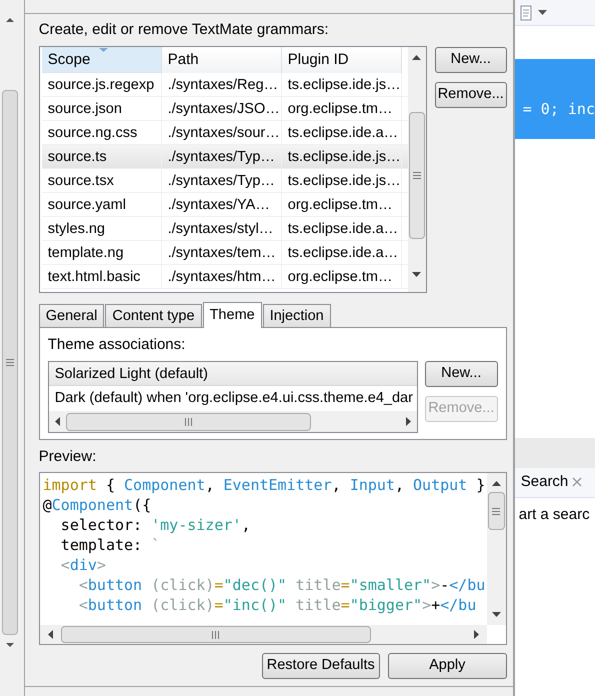 The height and width of the screenshot is (696, 595). What do you see at coordinates (102, 108) in the screenshot?
I see `table-cell: source.json` at bounding box center [102, 108].